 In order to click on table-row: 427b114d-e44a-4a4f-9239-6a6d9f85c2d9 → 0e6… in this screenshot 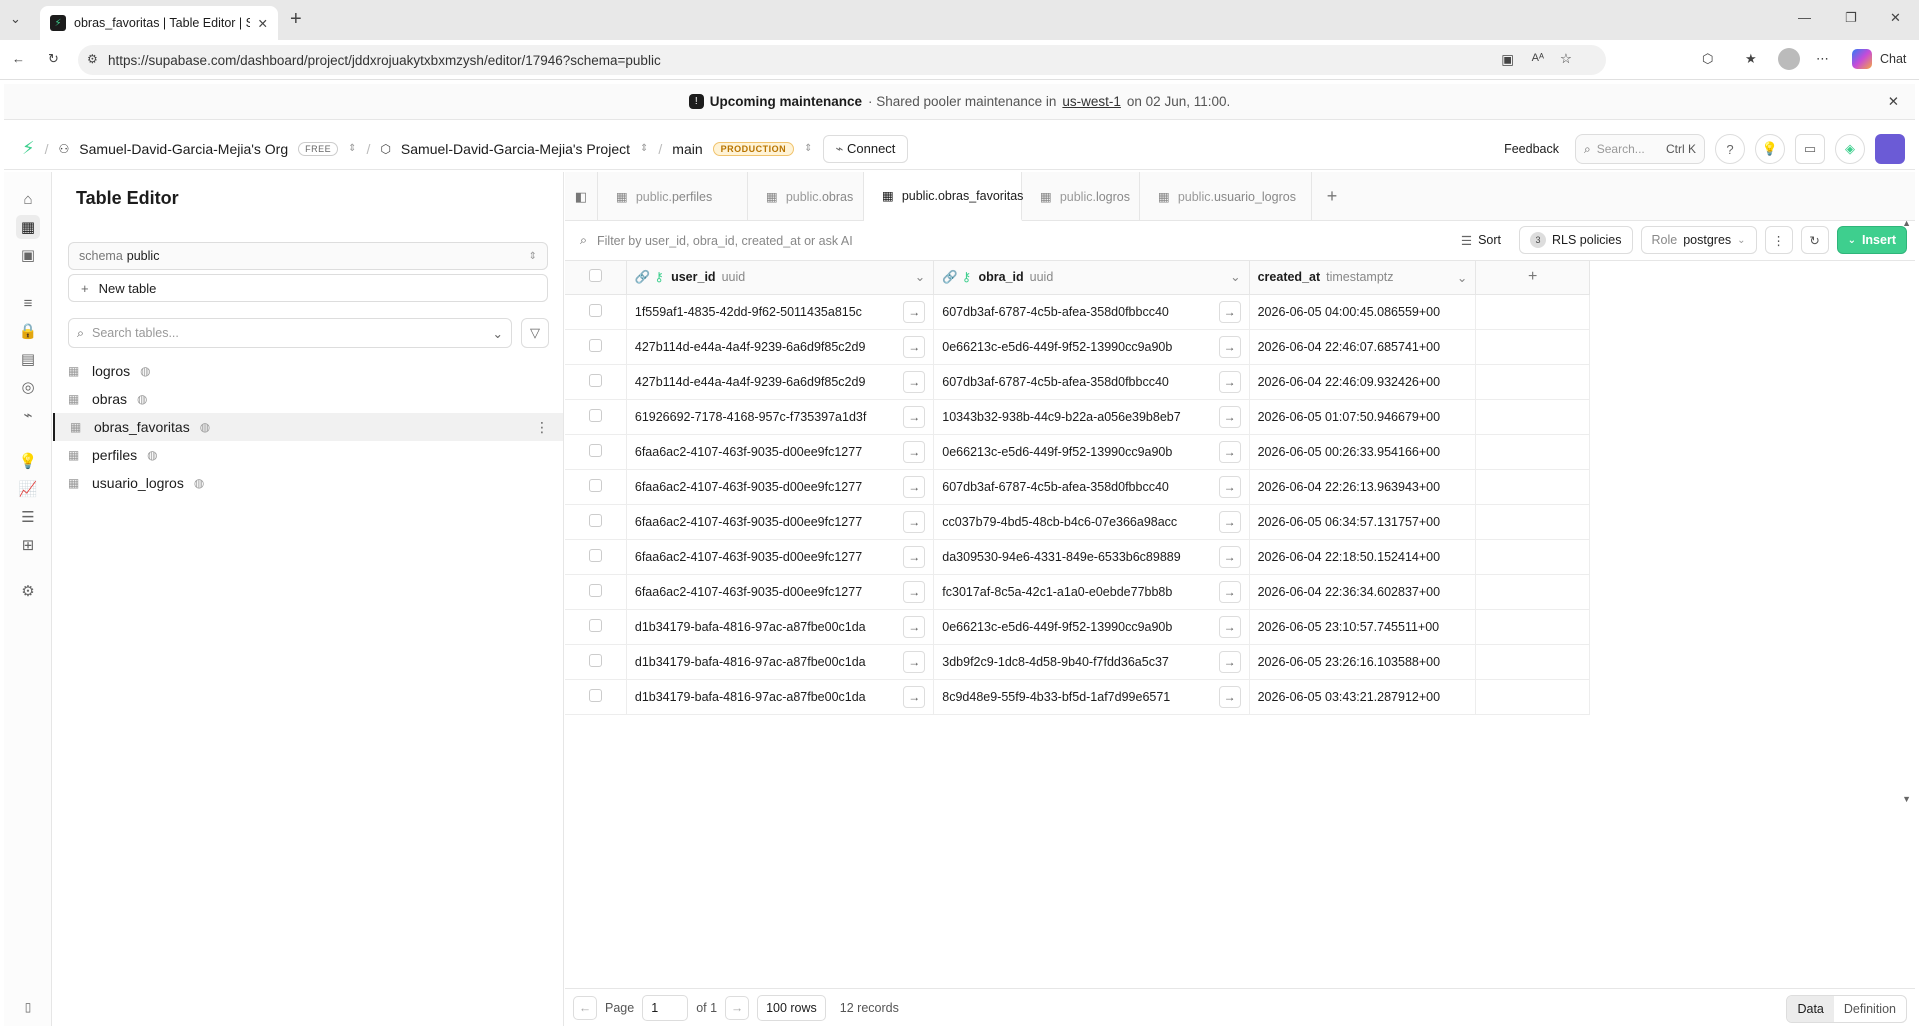, I will do `click(1077, 347)`.